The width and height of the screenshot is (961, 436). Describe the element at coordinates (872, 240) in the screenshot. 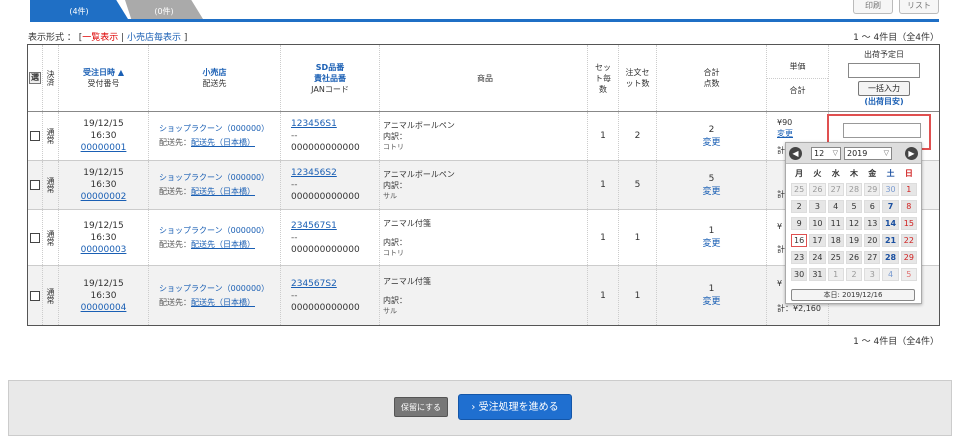

I see `calendar-day: 20` at that location.